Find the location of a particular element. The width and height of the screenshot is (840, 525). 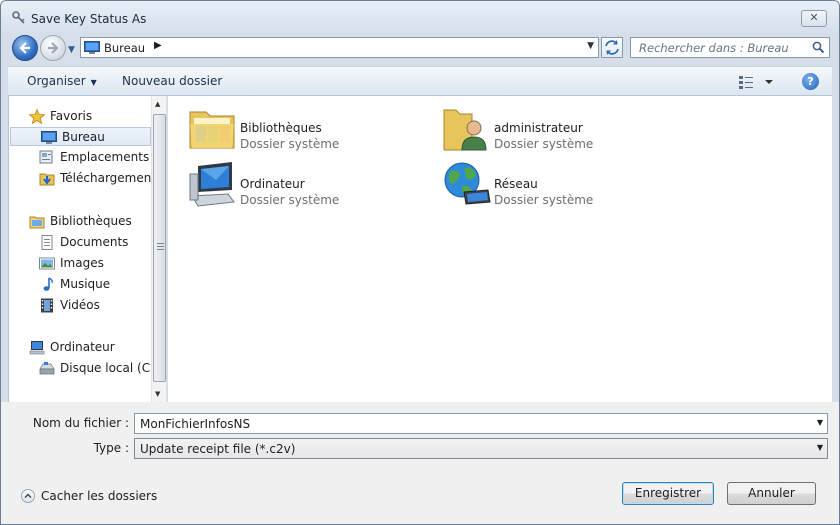

change-view-button is located at coordinates (757, 82).